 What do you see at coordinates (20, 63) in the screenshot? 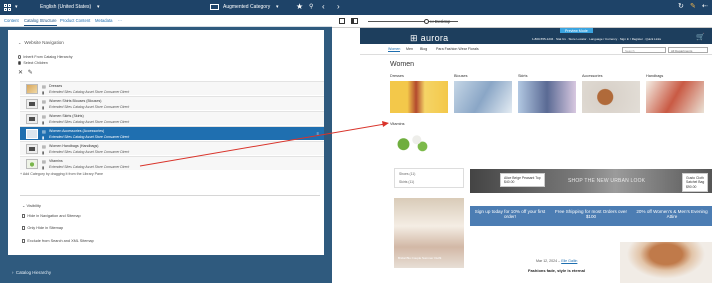
I see `select-children-radio` at bounding box center [20, 63].